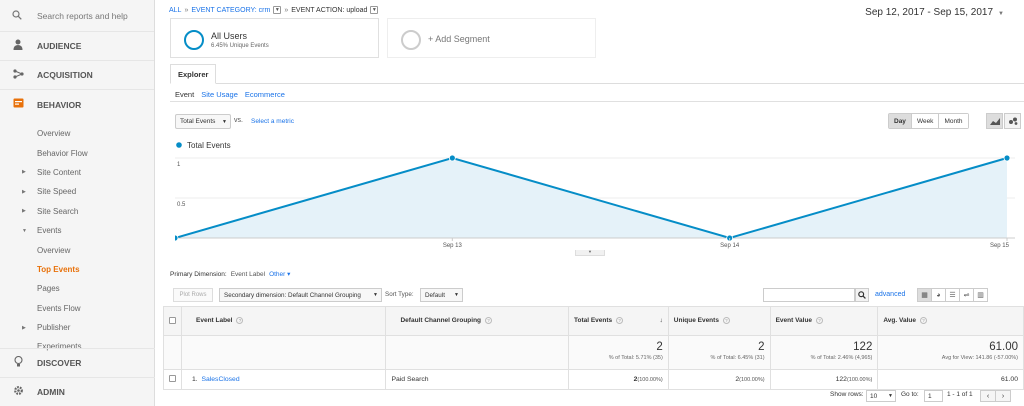  I want to click on comparison-view-button: ⇌, so click(966, 295).